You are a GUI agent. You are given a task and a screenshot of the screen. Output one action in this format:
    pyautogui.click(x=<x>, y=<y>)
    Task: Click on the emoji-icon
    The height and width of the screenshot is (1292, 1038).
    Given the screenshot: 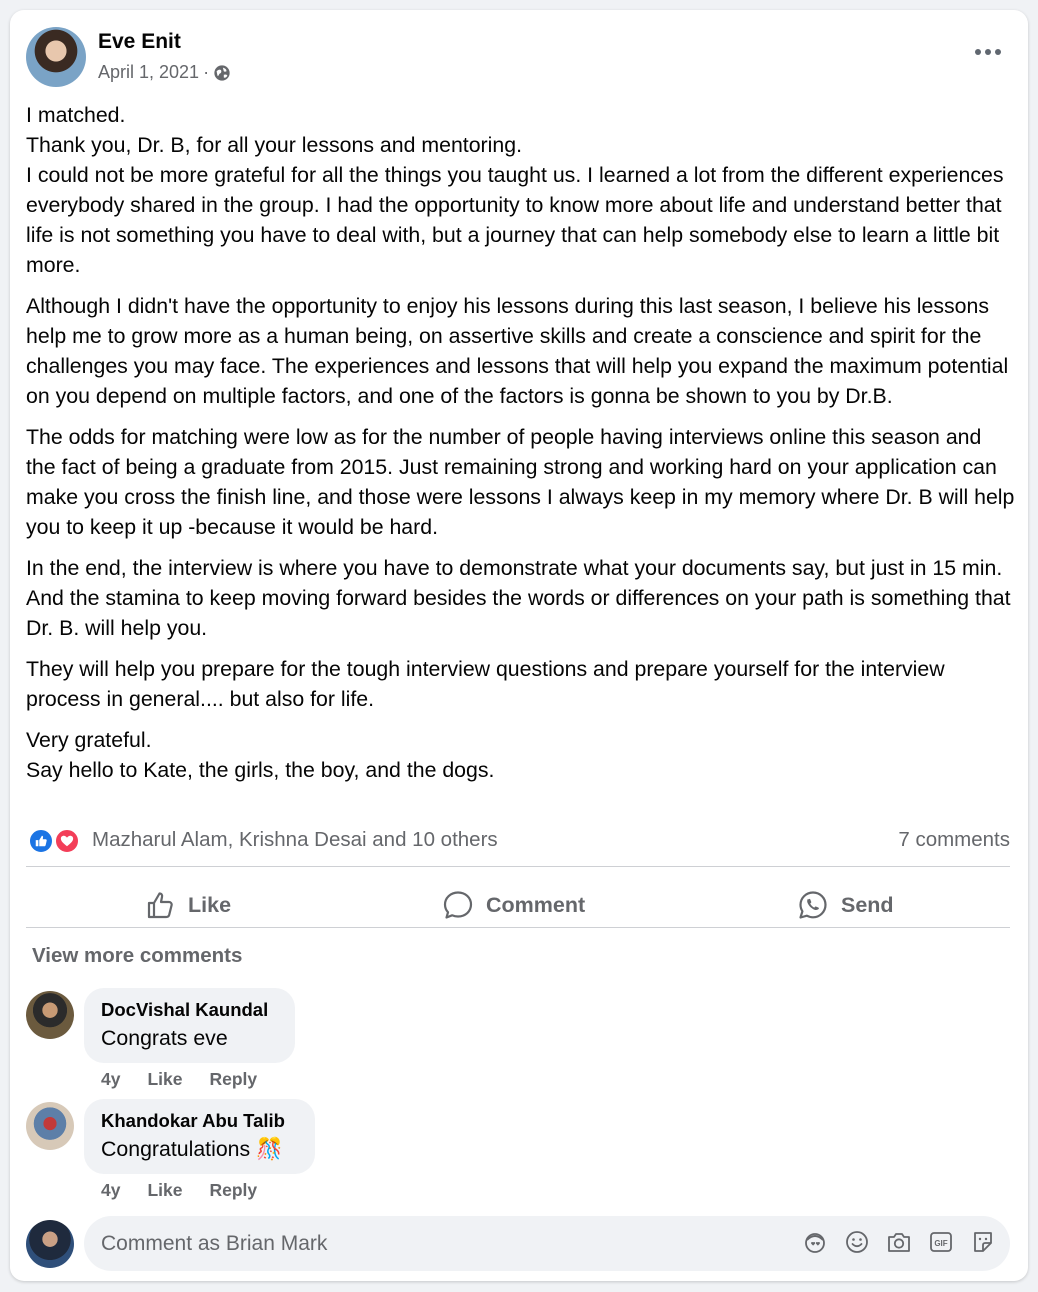 What is the action you would take?
    pyautogui.click(x=857, y=1242)
    